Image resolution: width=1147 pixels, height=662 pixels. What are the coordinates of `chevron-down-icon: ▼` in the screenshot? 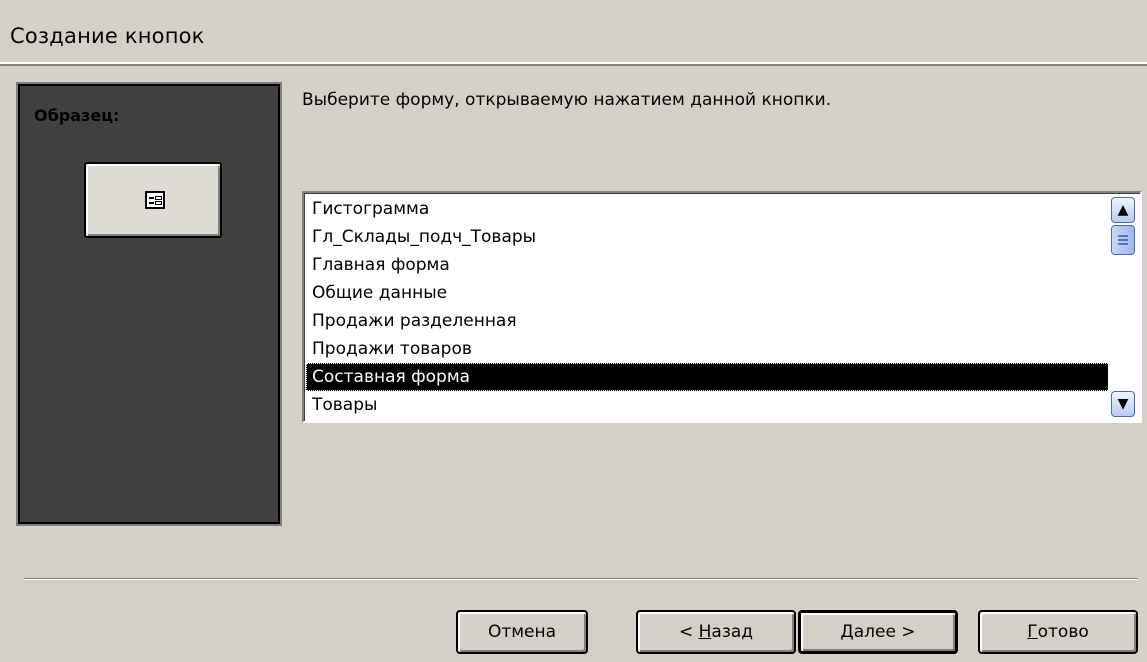 It's located at (1123, 404).